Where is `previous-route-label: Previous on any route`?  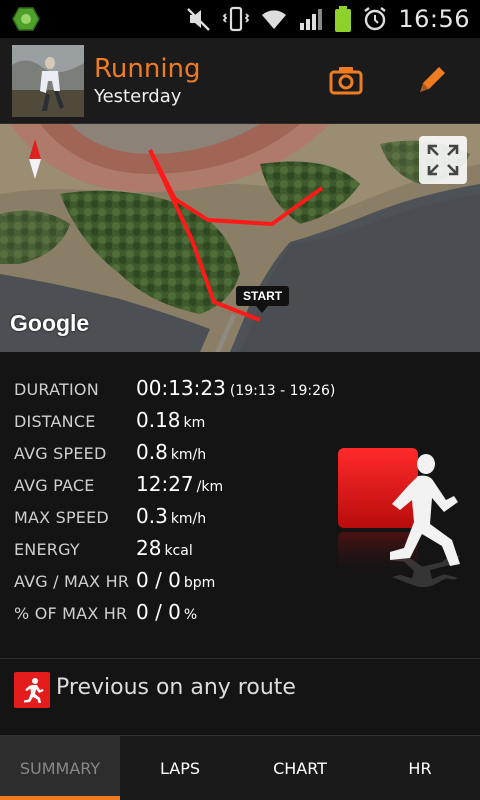 previous-route-label: Previous on any route is located at coordinates (176, 687).